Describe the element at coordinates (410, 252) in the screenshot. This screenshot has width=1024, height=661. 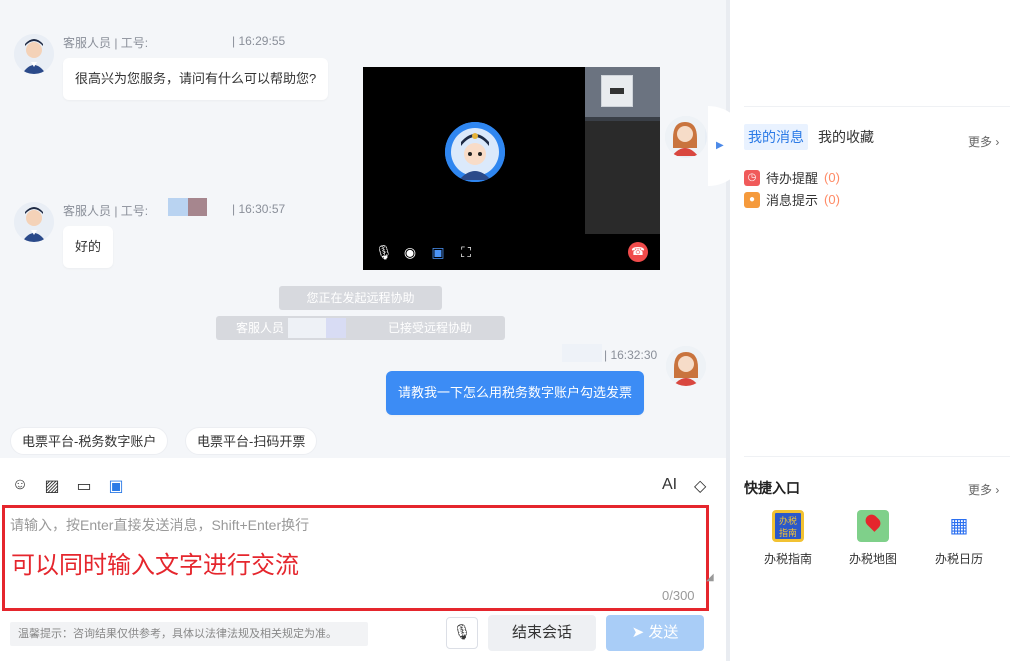
I see `camera-icon: ◉` at that location.